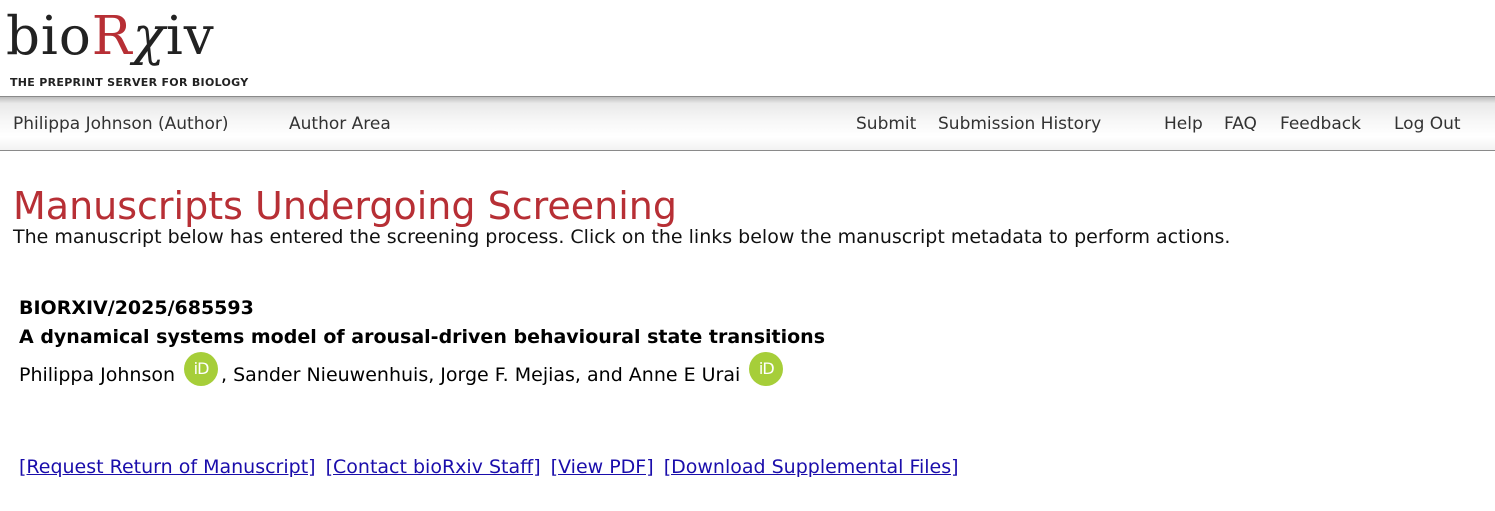 This screenshot has height=511, width=1495. Describe the element at coordinates (811, 467) in the screenshot. I see `download-supplemental-link: [Download Supplemental Files]` at that location.